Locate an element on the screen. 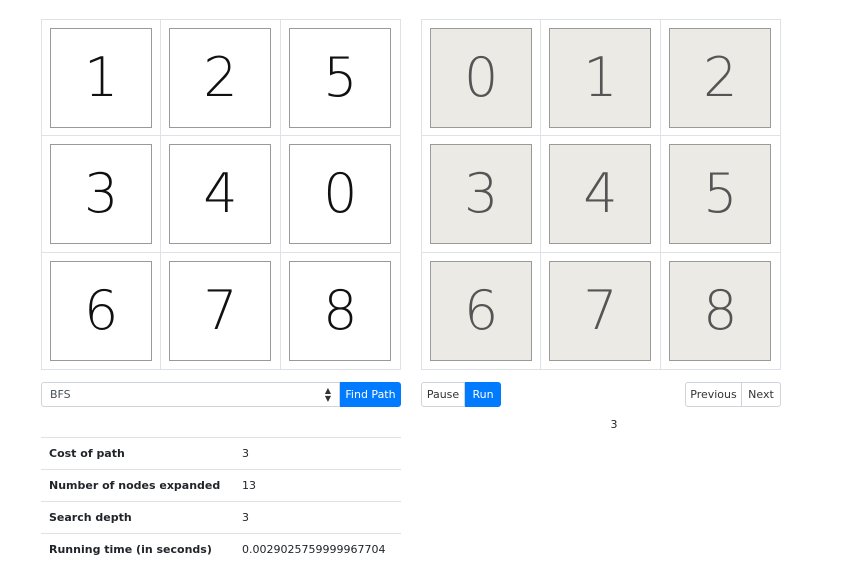 The width and height of the screenshot is (841, 586). table-row: Search depth 3 is located at coordinates (221, 517).